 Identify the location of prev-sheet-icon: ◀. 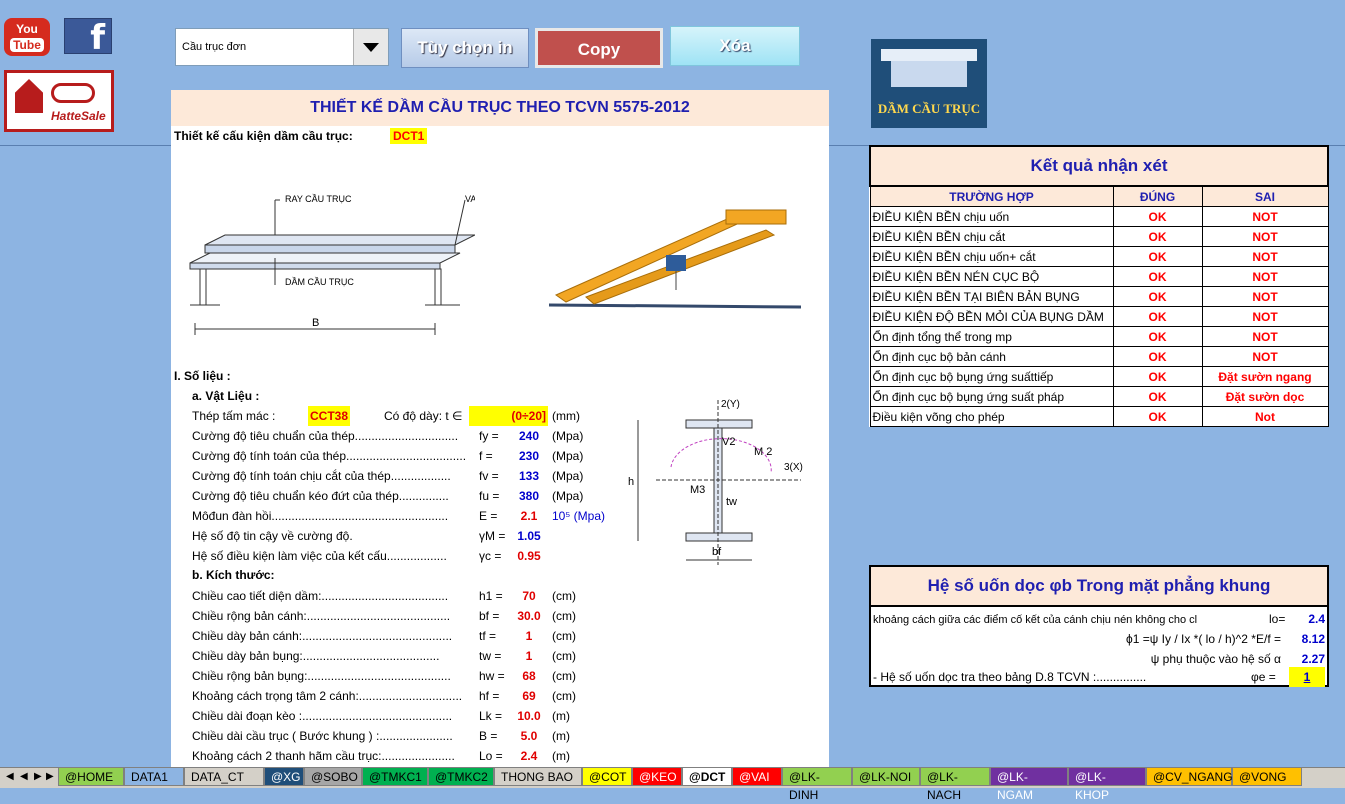
(24, 776).